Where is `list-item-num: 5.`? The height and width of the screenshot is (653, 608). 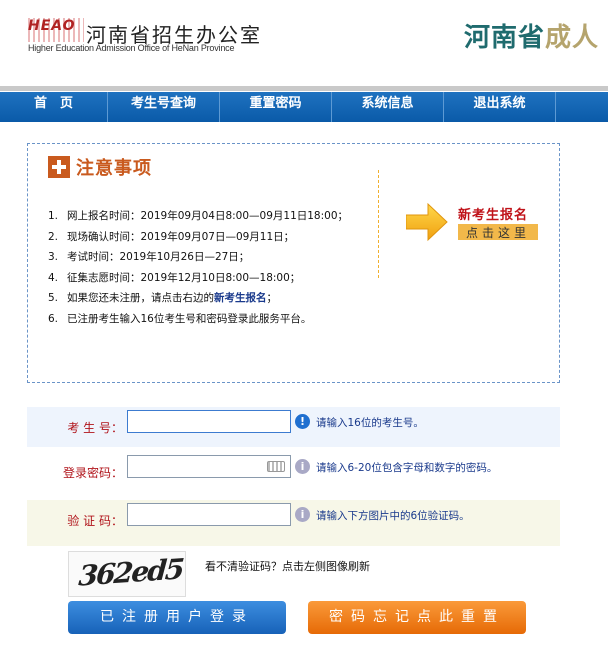 list-item-num: 5. is located at coordinates (53, 298).